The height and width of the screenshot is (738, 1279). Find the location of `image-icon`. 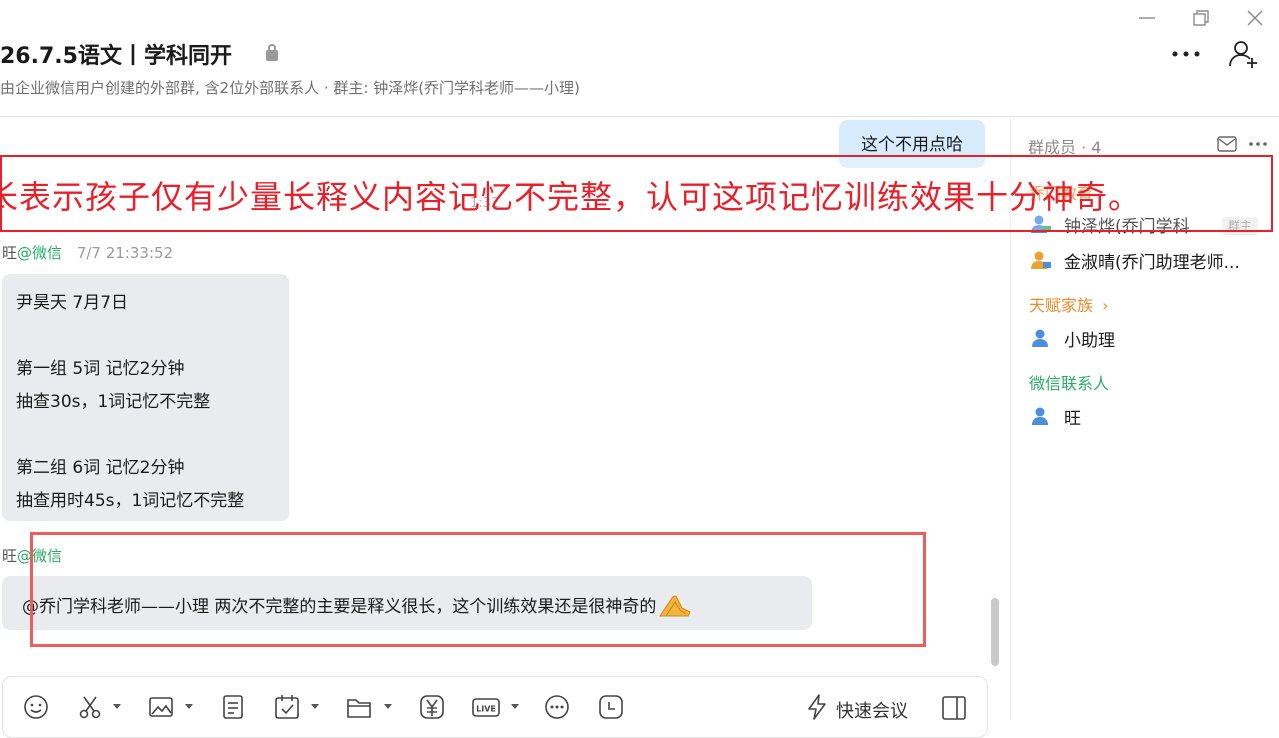

image-icon is located at coordinates (161, 707).